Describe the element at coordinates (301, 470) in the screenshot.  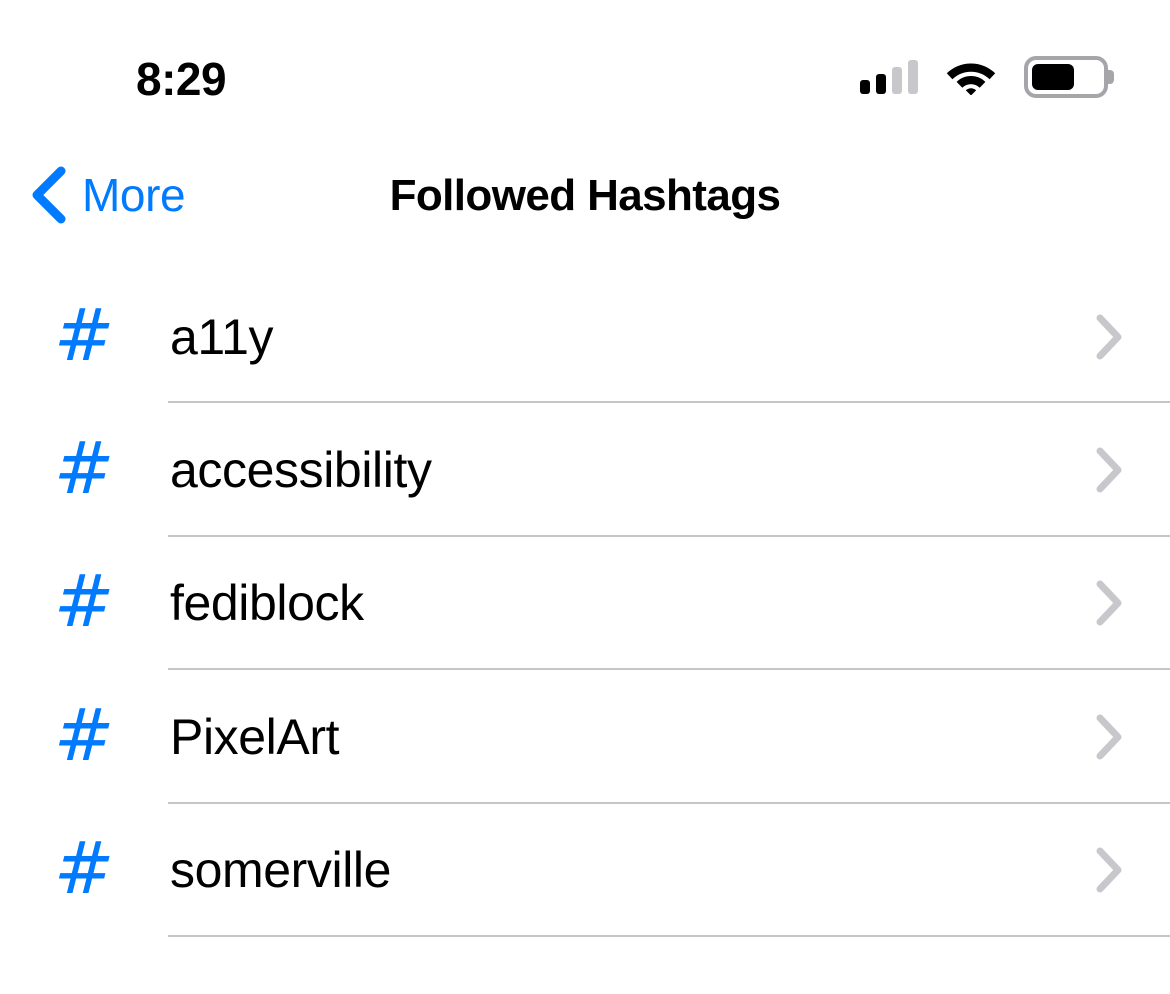
I see `list-item-label: accessibility` at that location.